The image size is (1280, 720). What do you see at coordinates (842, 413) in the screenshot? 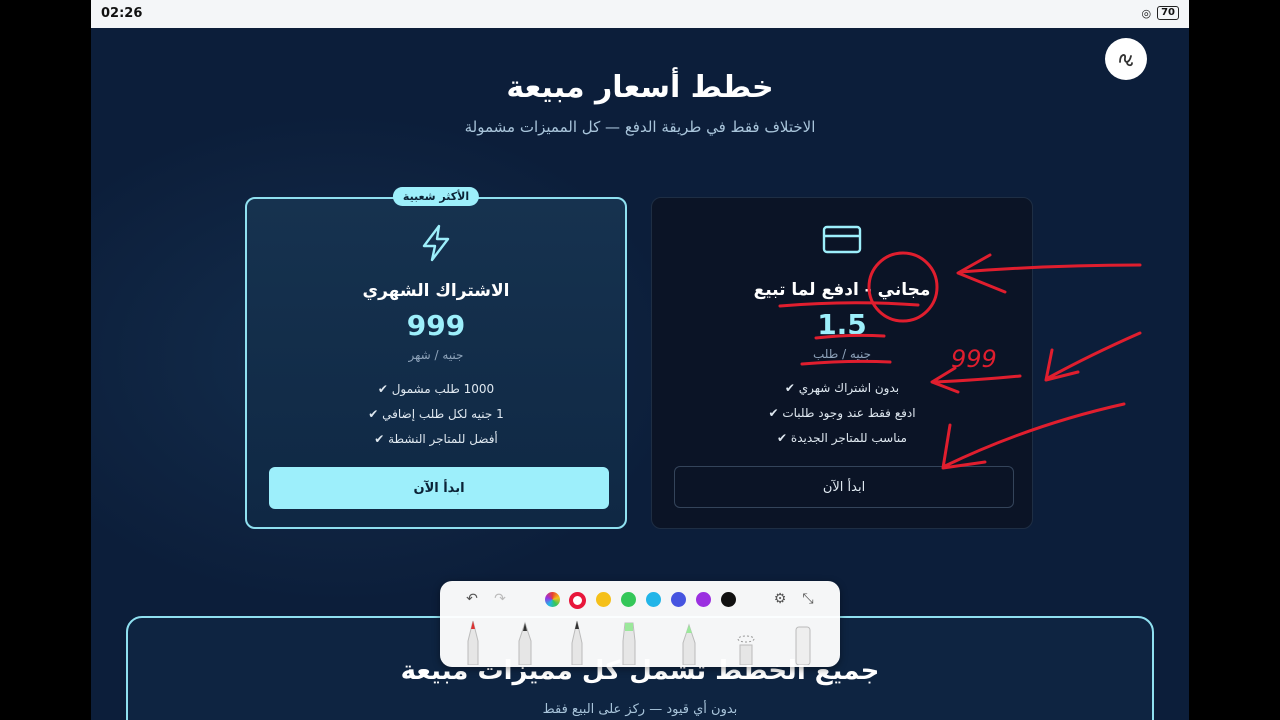
I see `feature-item: ادفع فقط عند وجود طلبات ✔` at bounding box center [842, 413].